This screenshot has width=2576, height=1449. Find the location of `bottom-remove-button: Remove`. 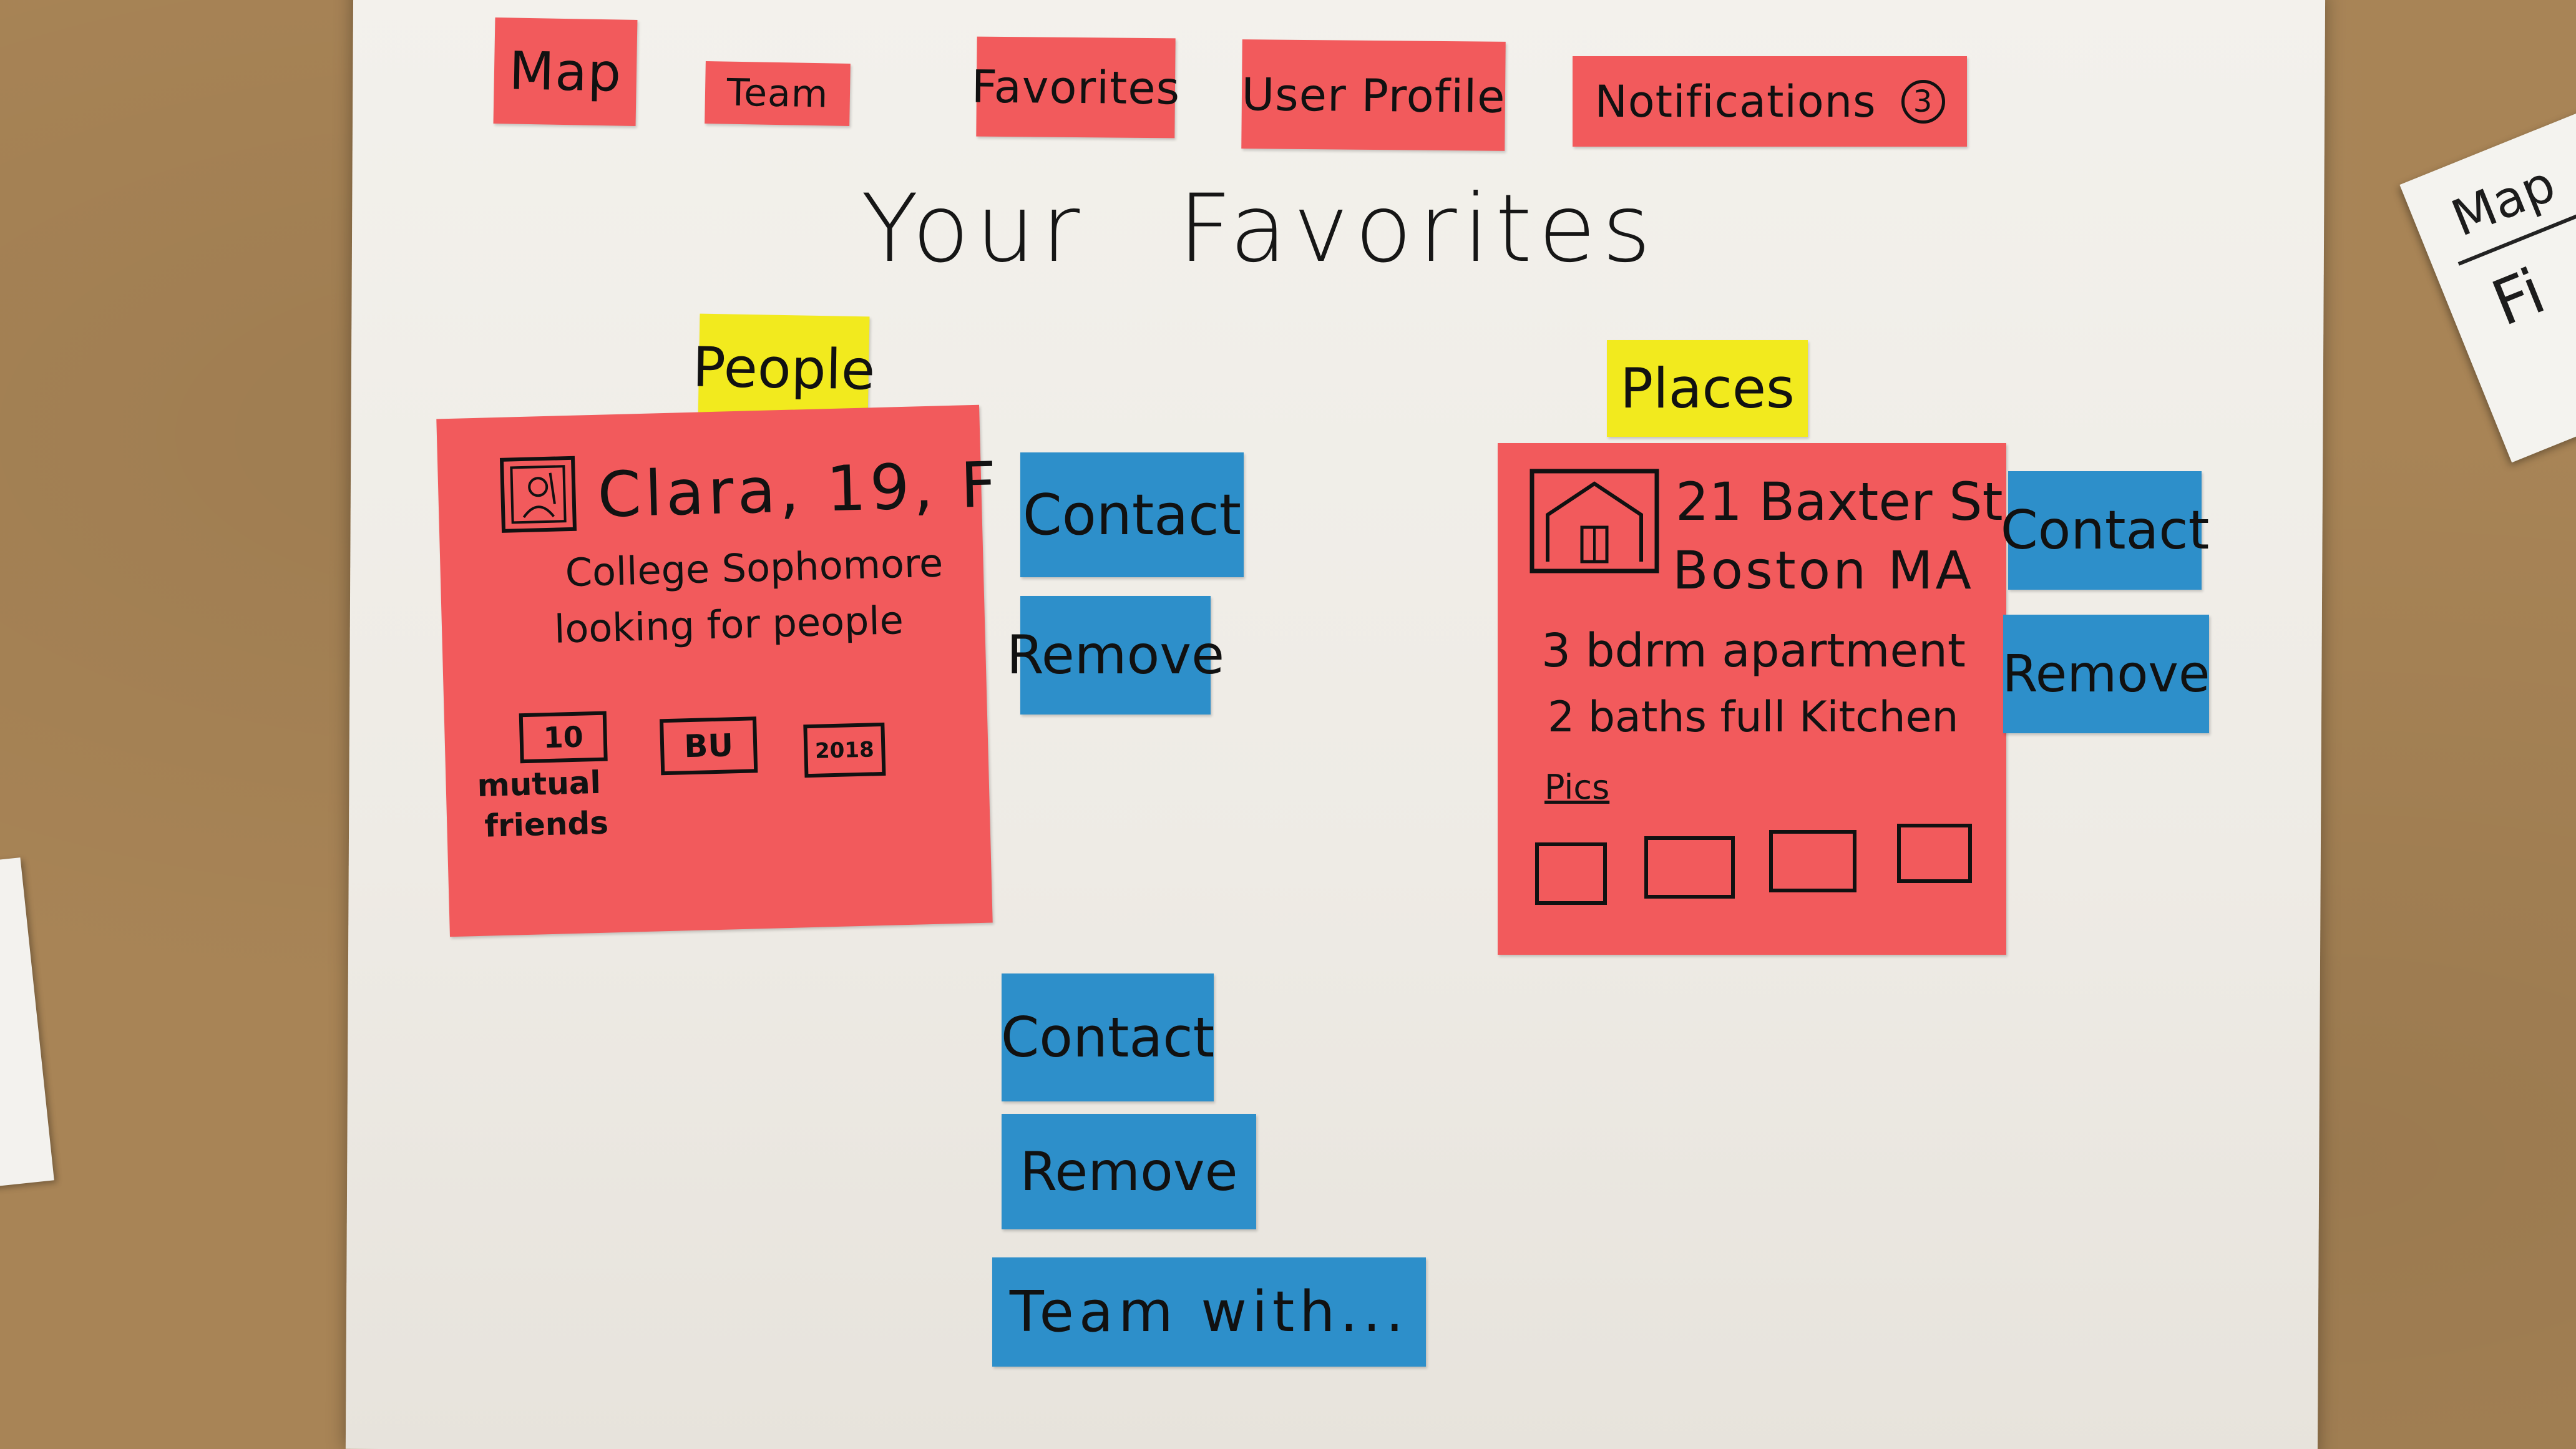

bottom-remove-button: Remove is located at coordinates (1129, 1171).